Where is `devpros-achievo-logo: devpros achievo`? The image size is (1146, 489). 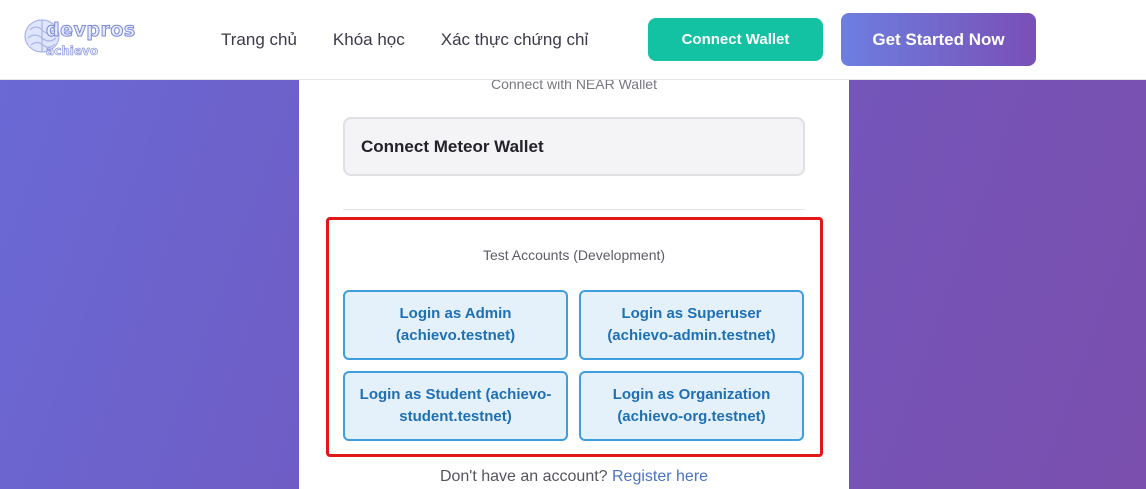 devpros-achievo-logo: devpros achievo is located at coordinates (79, 37).